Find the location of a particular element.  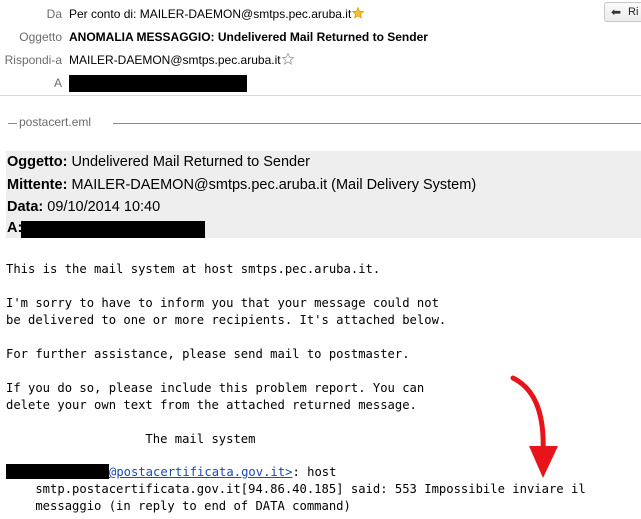

star-icon is located at coordinates (358, 15).